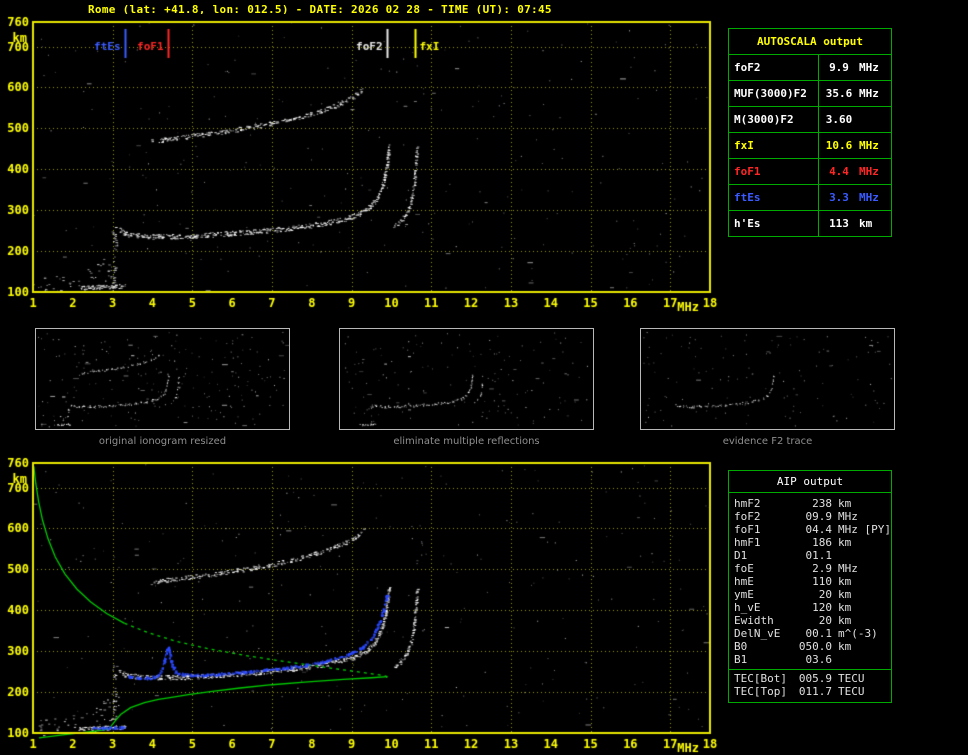  Describe the element at coordinates (466, 379) in the screenshot. I see `eliminate-reflections-thumbnail-canvas` at that location.